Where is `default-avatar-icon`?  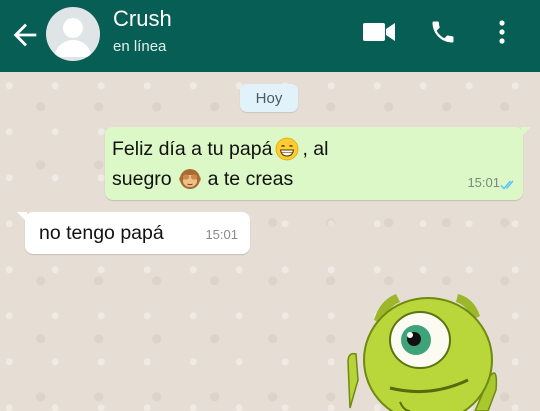 default-avatar-icon is located at coordinates (73, 37).